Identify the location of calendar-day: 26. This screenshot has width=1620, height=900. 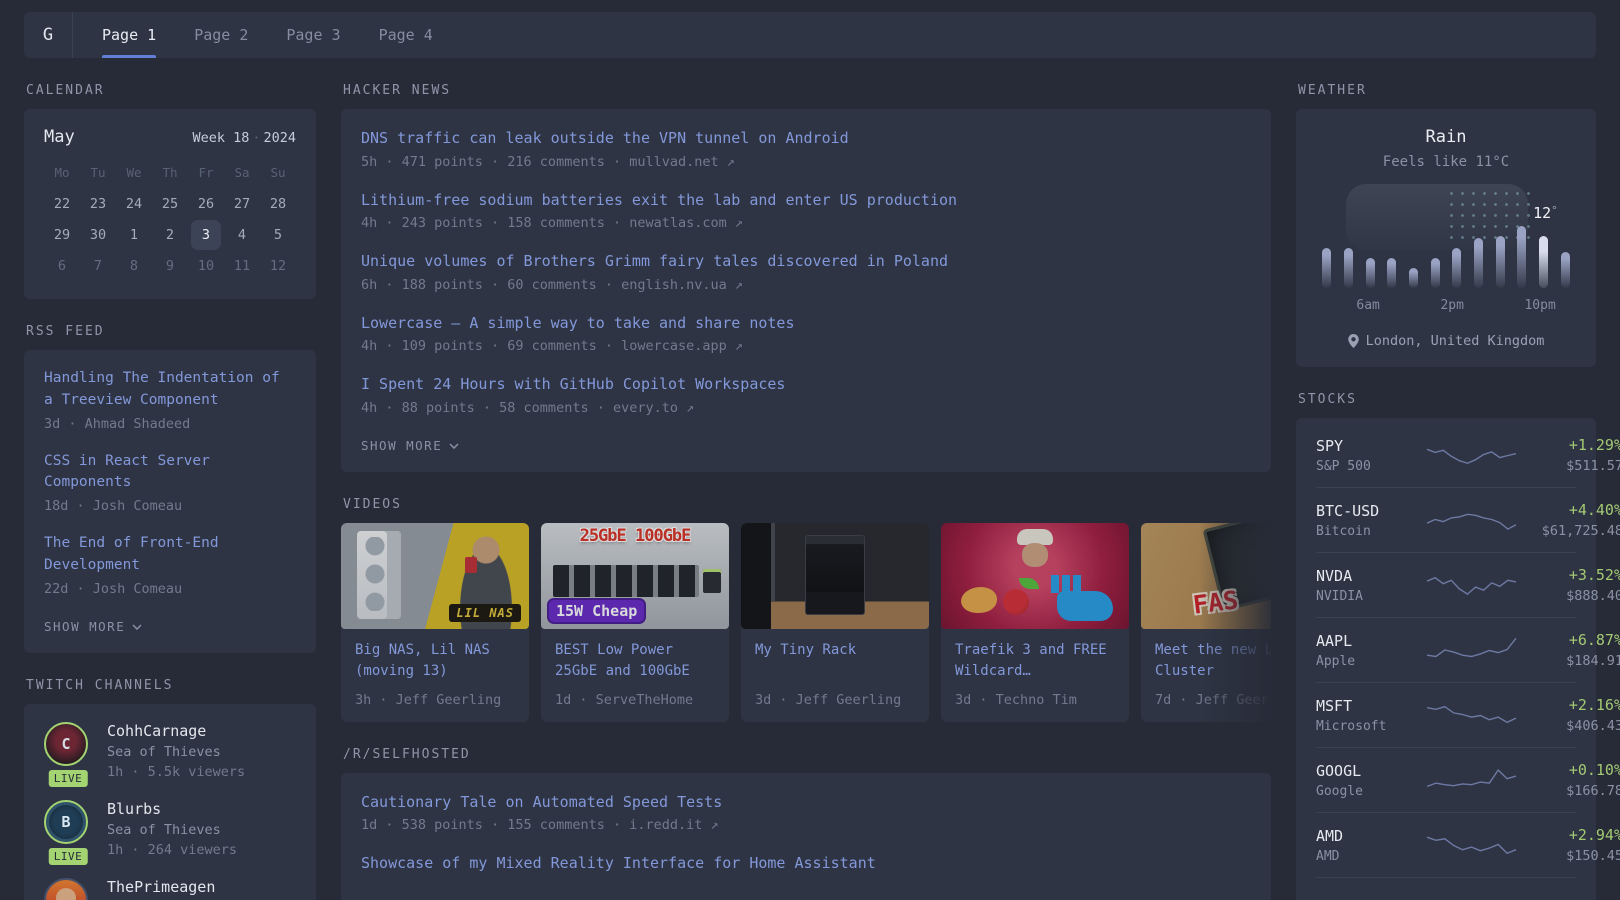
(206, 203).